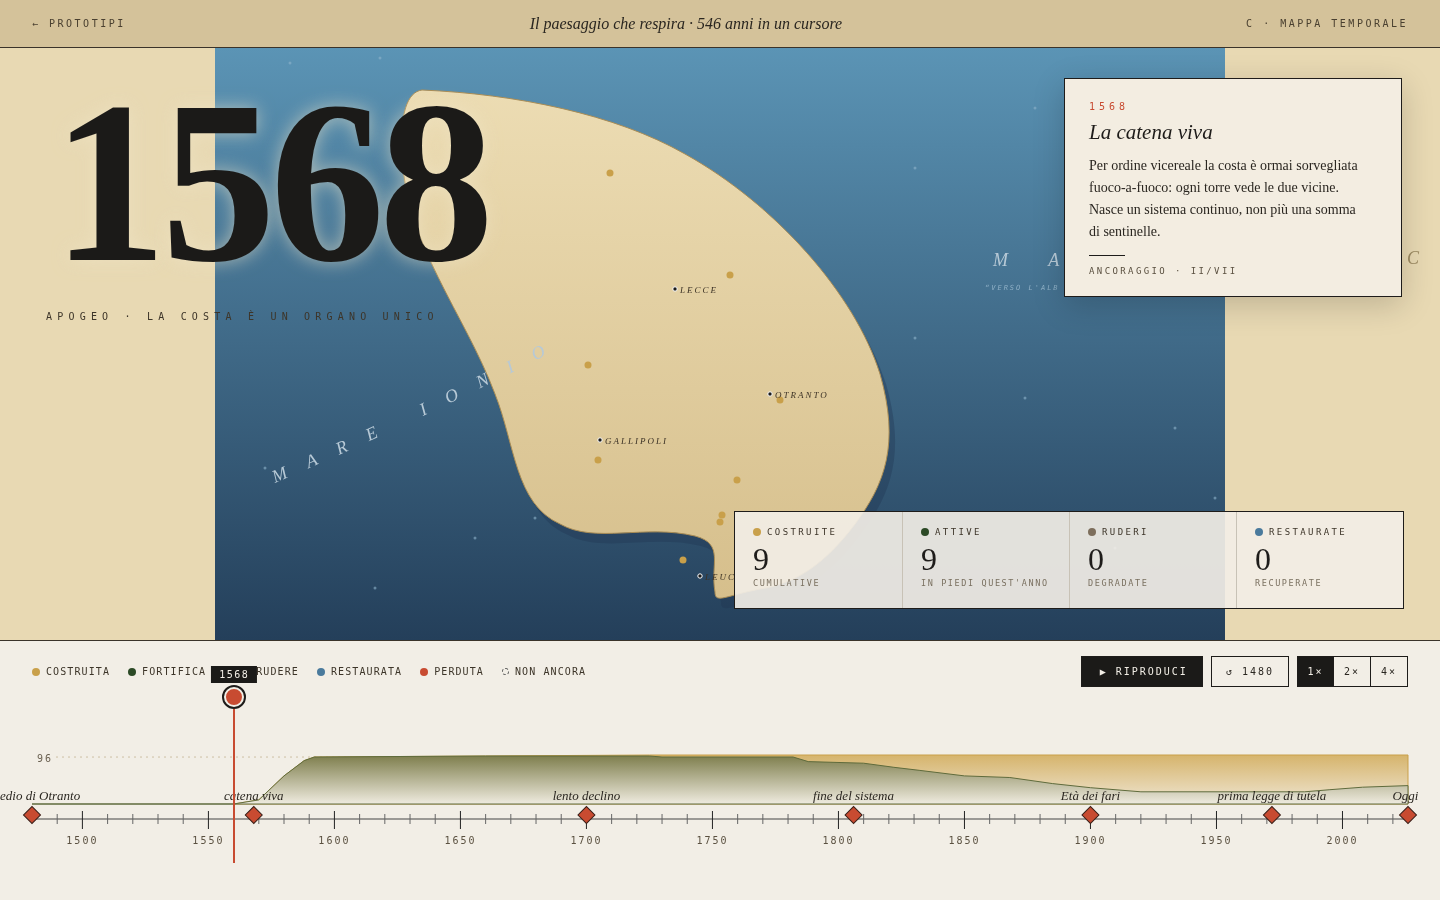  Describe the element at coordinates (1119, 583) in the screenshot. I see `stat-note: DEGRADATE` at that location.